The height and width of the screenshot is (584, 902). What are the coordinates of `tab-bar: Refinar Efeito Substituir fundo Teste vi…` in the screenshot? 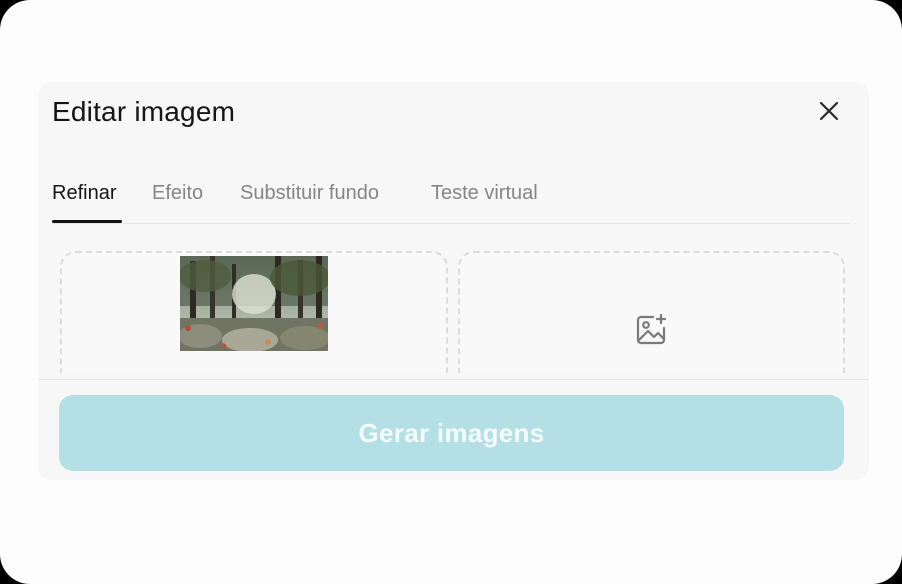 It's located at (451, 203).